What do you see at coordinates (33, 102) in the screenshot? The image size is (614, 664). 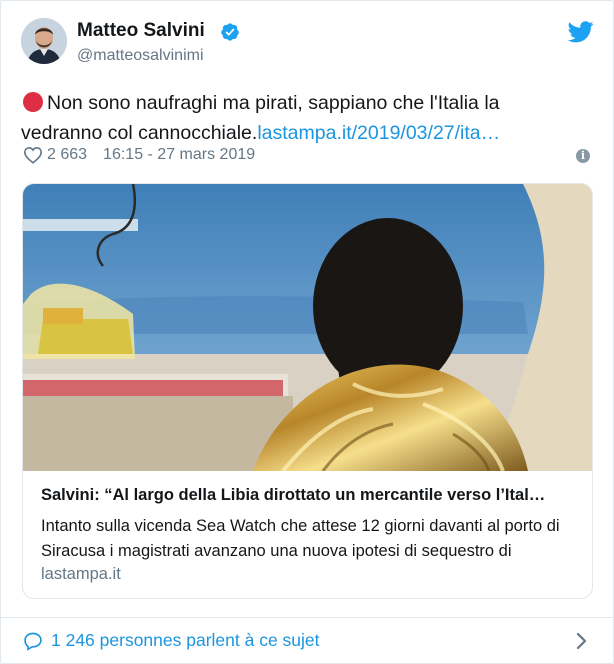 I see `red-circle-icon` at bounding box center [33, 102].